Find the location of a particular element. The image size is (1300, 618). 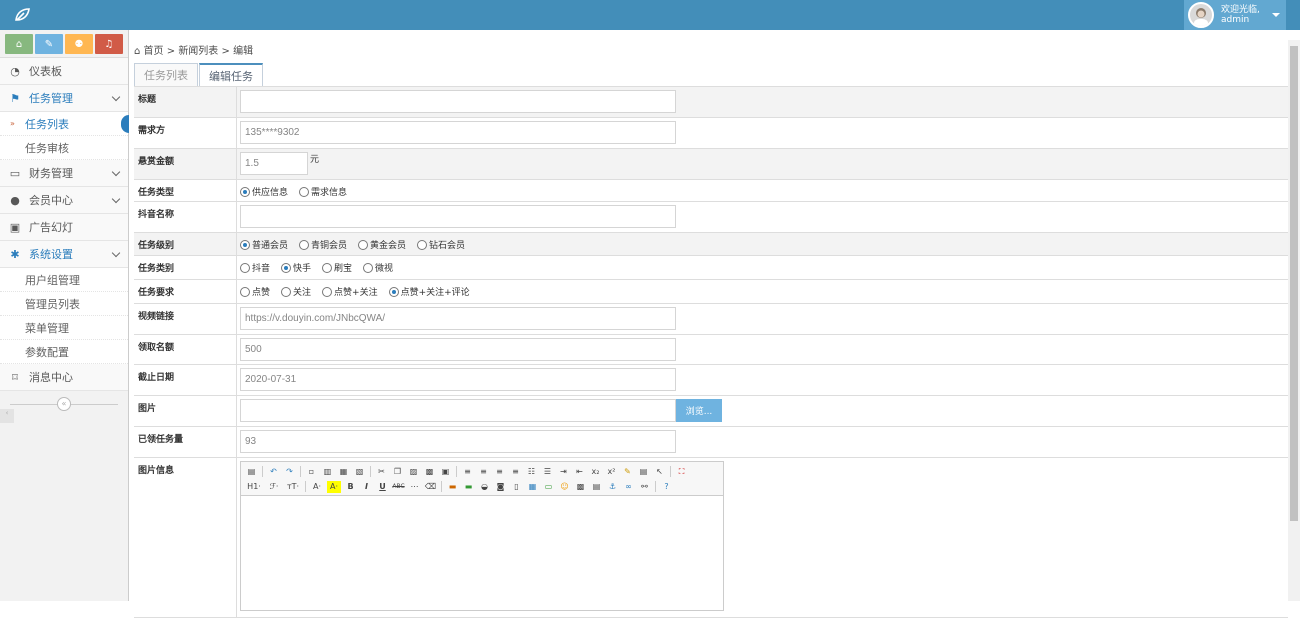

sidebar-item-task-list: » 任务列表 is located at coordinates (64, 124).